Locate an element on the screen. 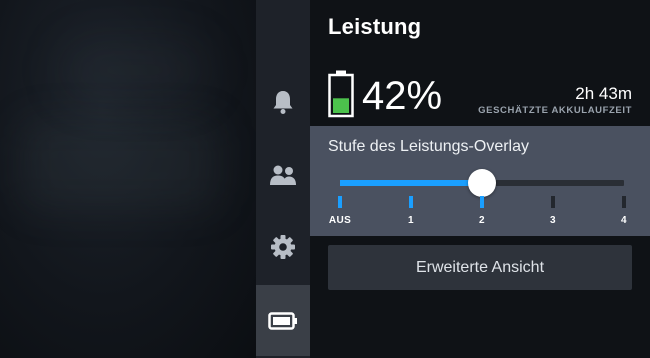 The width and height of the screenshot is (650, 358). bell-icon is located at coordinates (283, 102).